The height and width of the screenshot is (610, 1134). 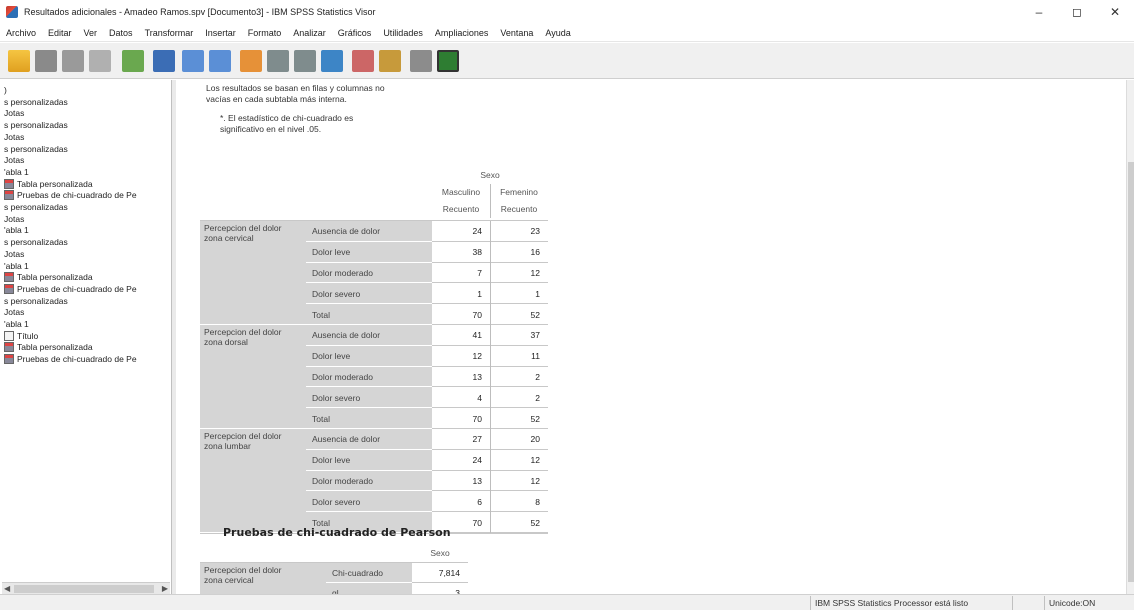 I want to click on vertical-scrollbar, so click(x=1130, y=337).